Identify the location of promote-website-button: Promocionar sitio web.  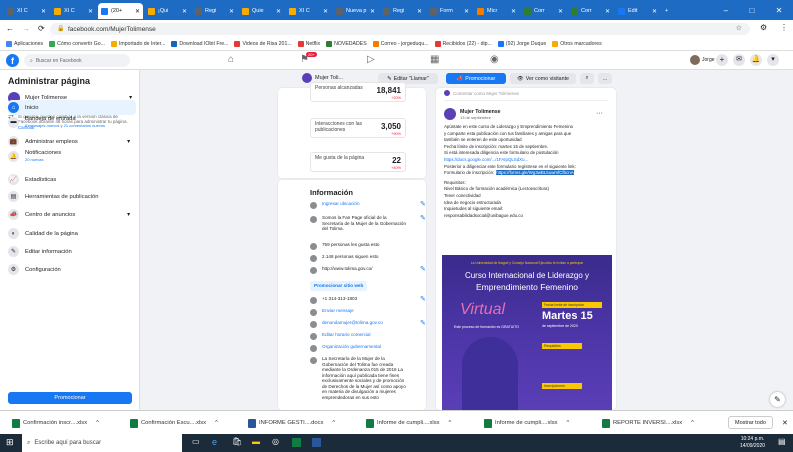
(339, 286).